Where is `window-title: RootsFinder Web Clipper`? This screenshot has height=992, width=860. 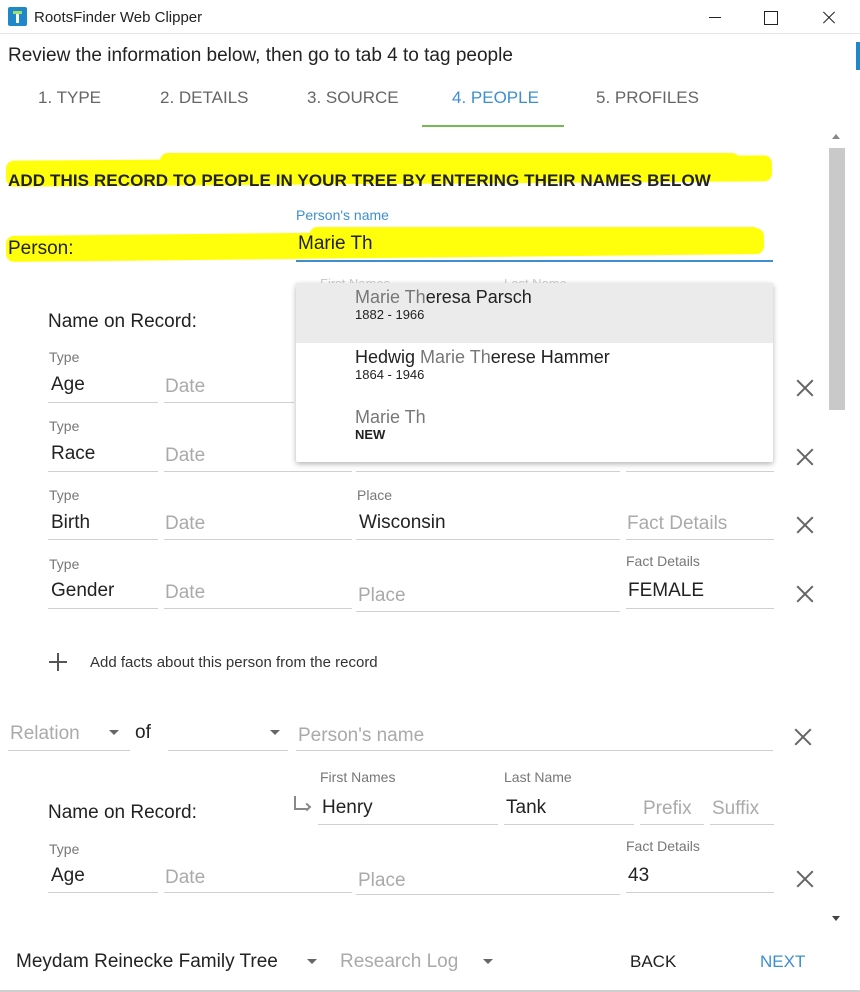
window-title: RootsFinder Web Clipper is located at coordinates (118, 17).